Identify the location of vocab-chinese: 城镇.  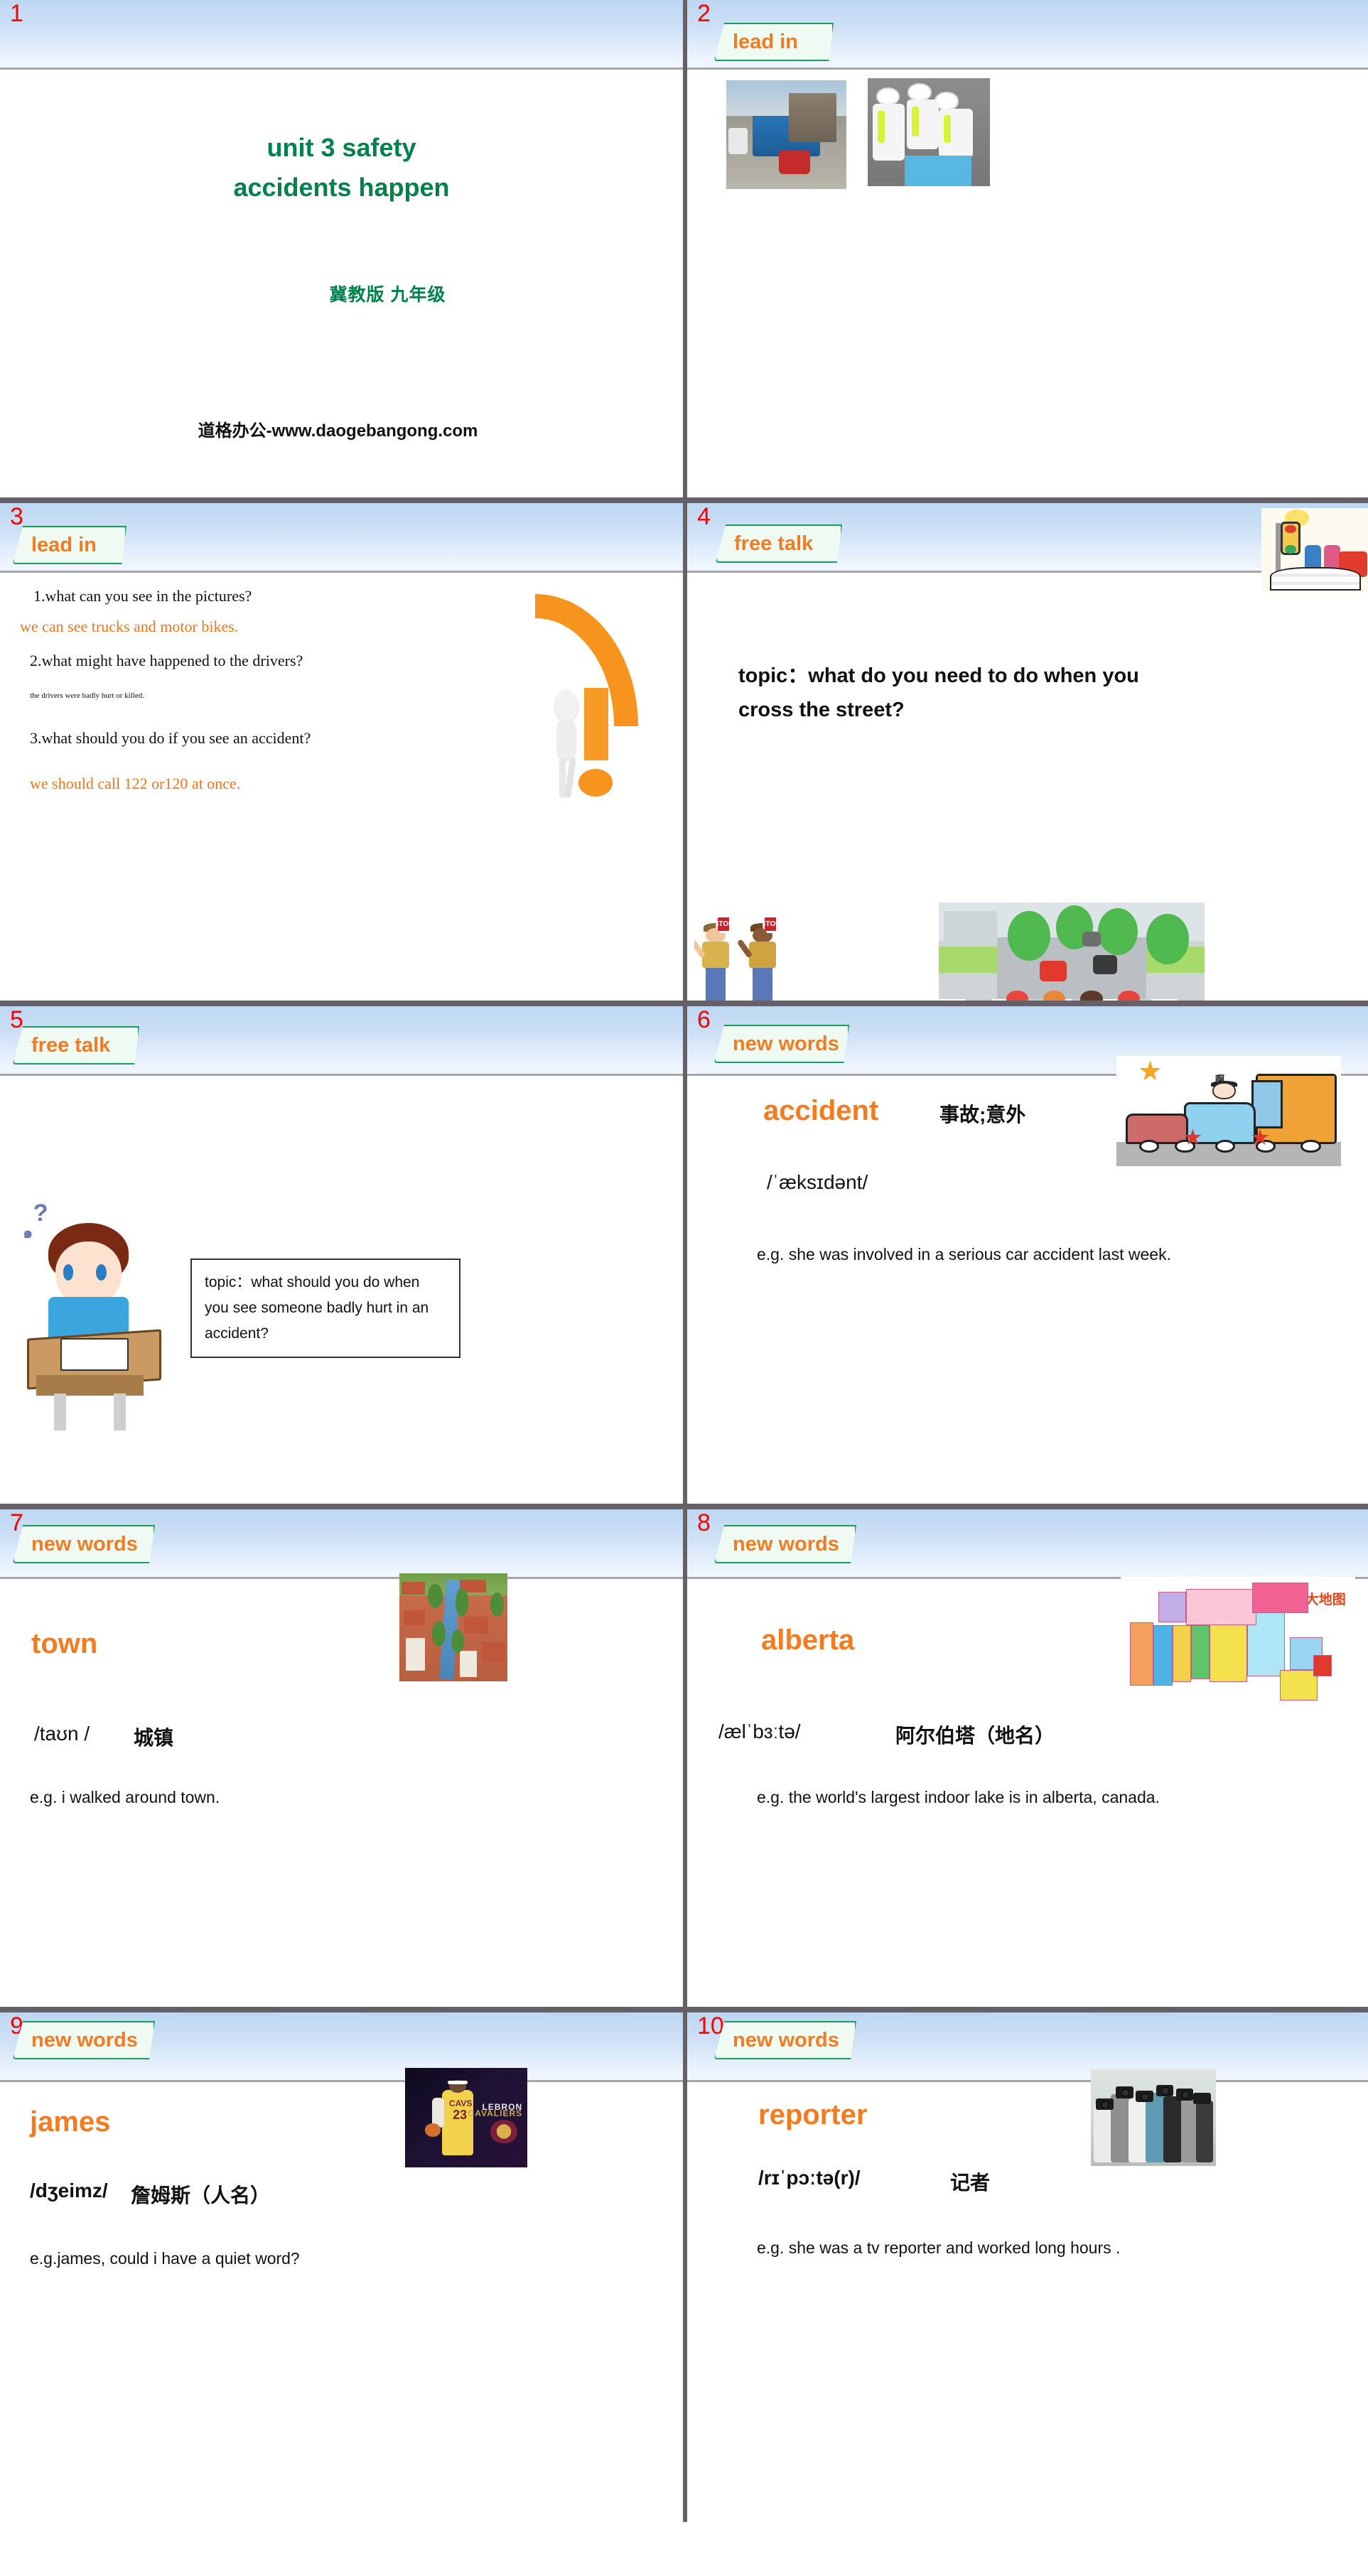
(154, 1738).